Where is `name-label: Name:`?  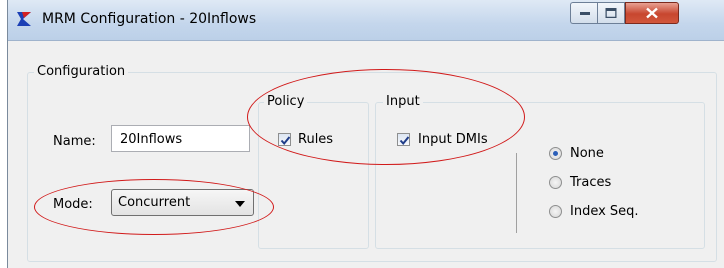
name-label: Name: is located at coordinates (74, 141).